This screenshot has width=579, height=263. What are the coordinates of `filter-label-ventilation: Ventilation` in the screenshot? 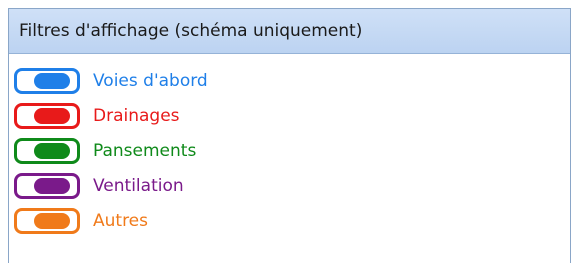 It's located at (138, 185).